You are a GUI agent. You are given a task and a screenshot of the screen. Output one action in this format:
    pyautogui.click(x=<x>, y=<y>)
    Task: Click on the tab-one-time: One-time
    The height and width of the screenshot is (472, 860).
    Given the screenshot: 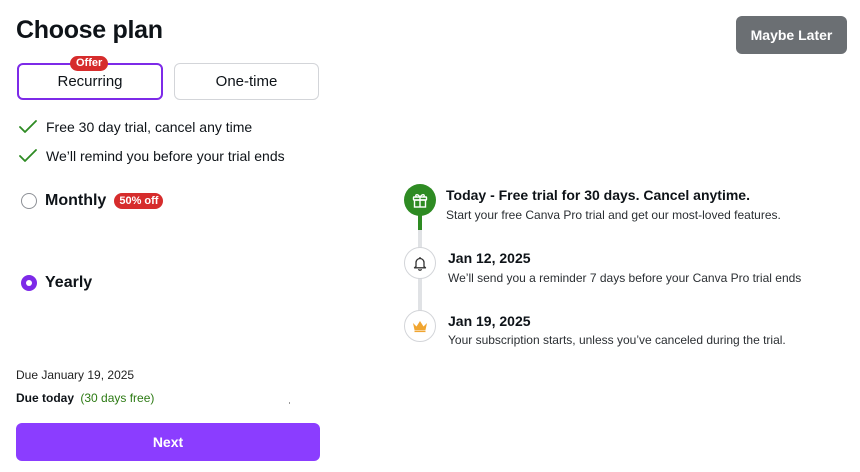 What is the action you would take?
    pyautogui.click(x=246, y=81)
    